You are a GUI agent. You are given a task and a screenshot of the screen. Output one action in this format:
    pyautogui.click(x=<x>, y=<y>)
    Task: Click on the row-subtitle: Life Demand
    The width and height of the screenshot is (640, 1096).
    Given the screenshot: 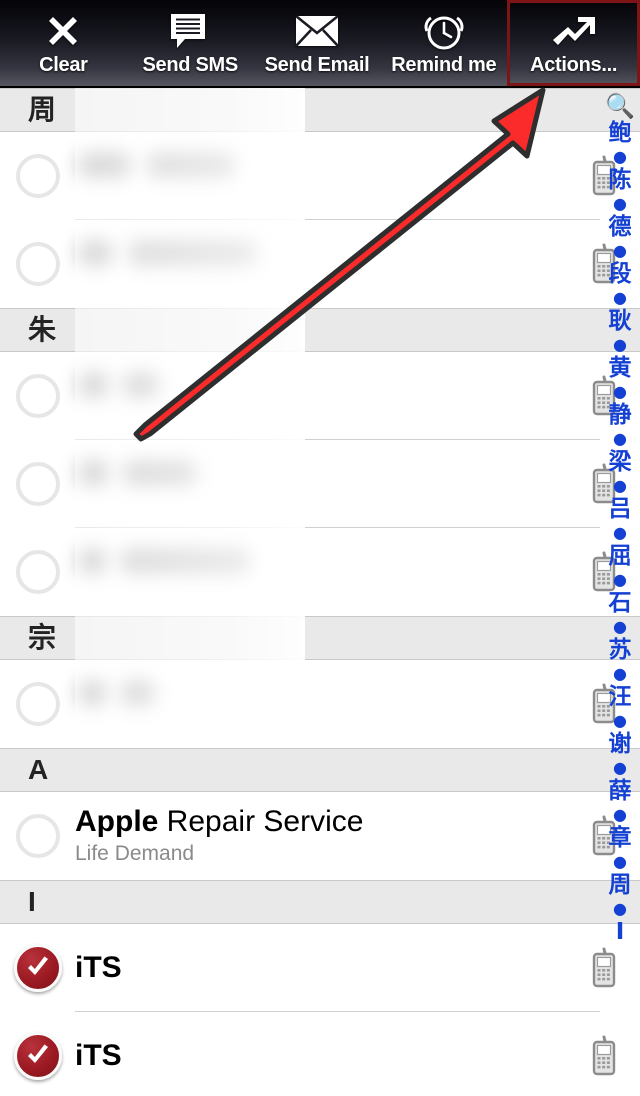 What is the action you would take?
    pyautogui.click(x=135, y=853)
    